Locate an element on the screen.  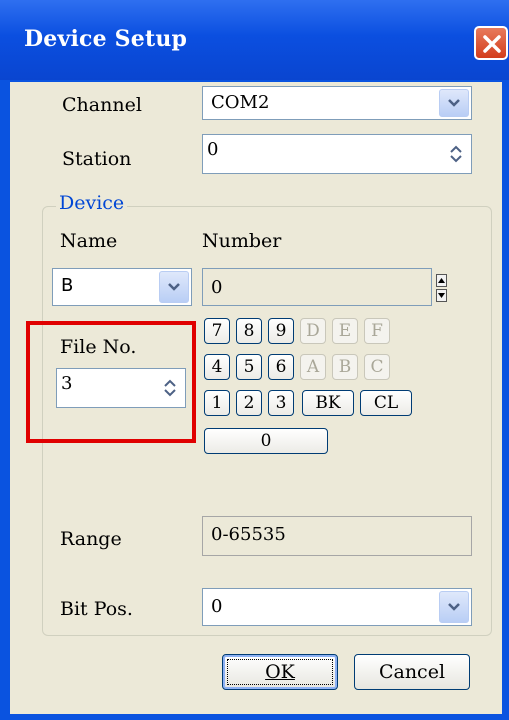
key-2: 2 is located at coordinates (249, 403).